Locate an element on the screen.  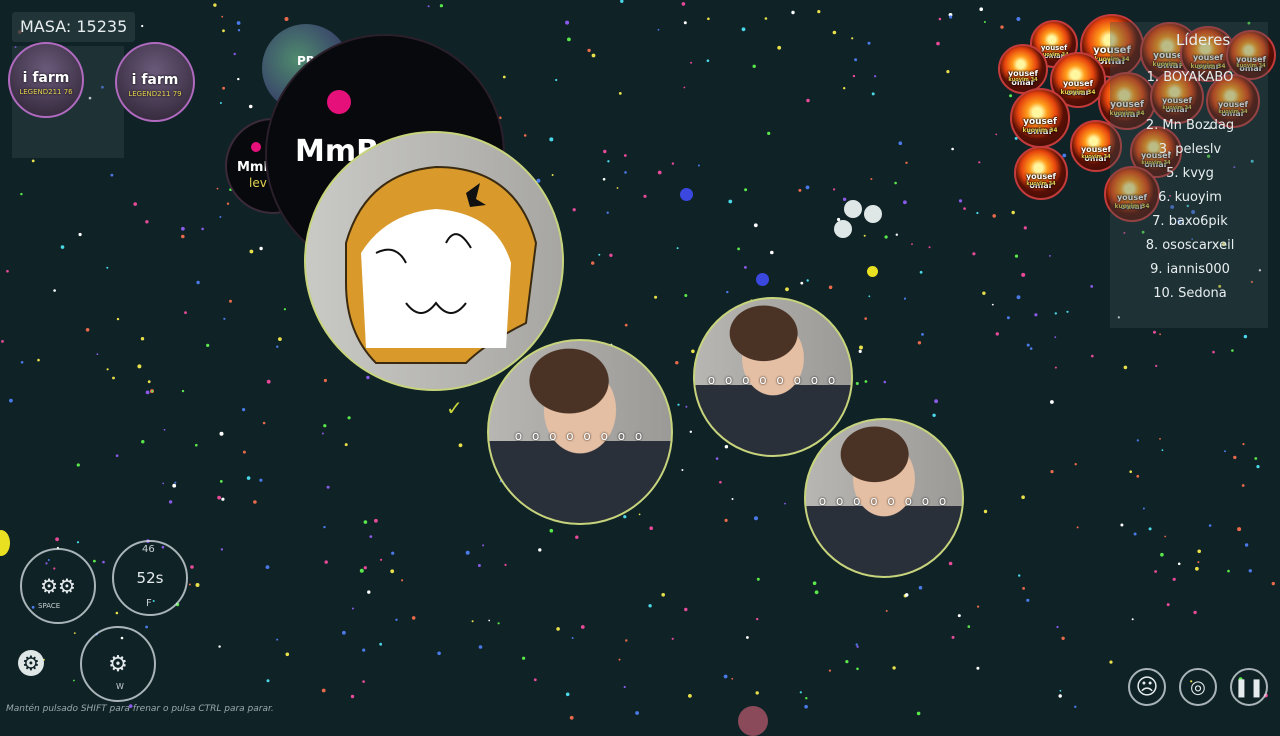
player-cell-farm-1: i farm LEGEND211 76 is located at coordinates (46, 80).